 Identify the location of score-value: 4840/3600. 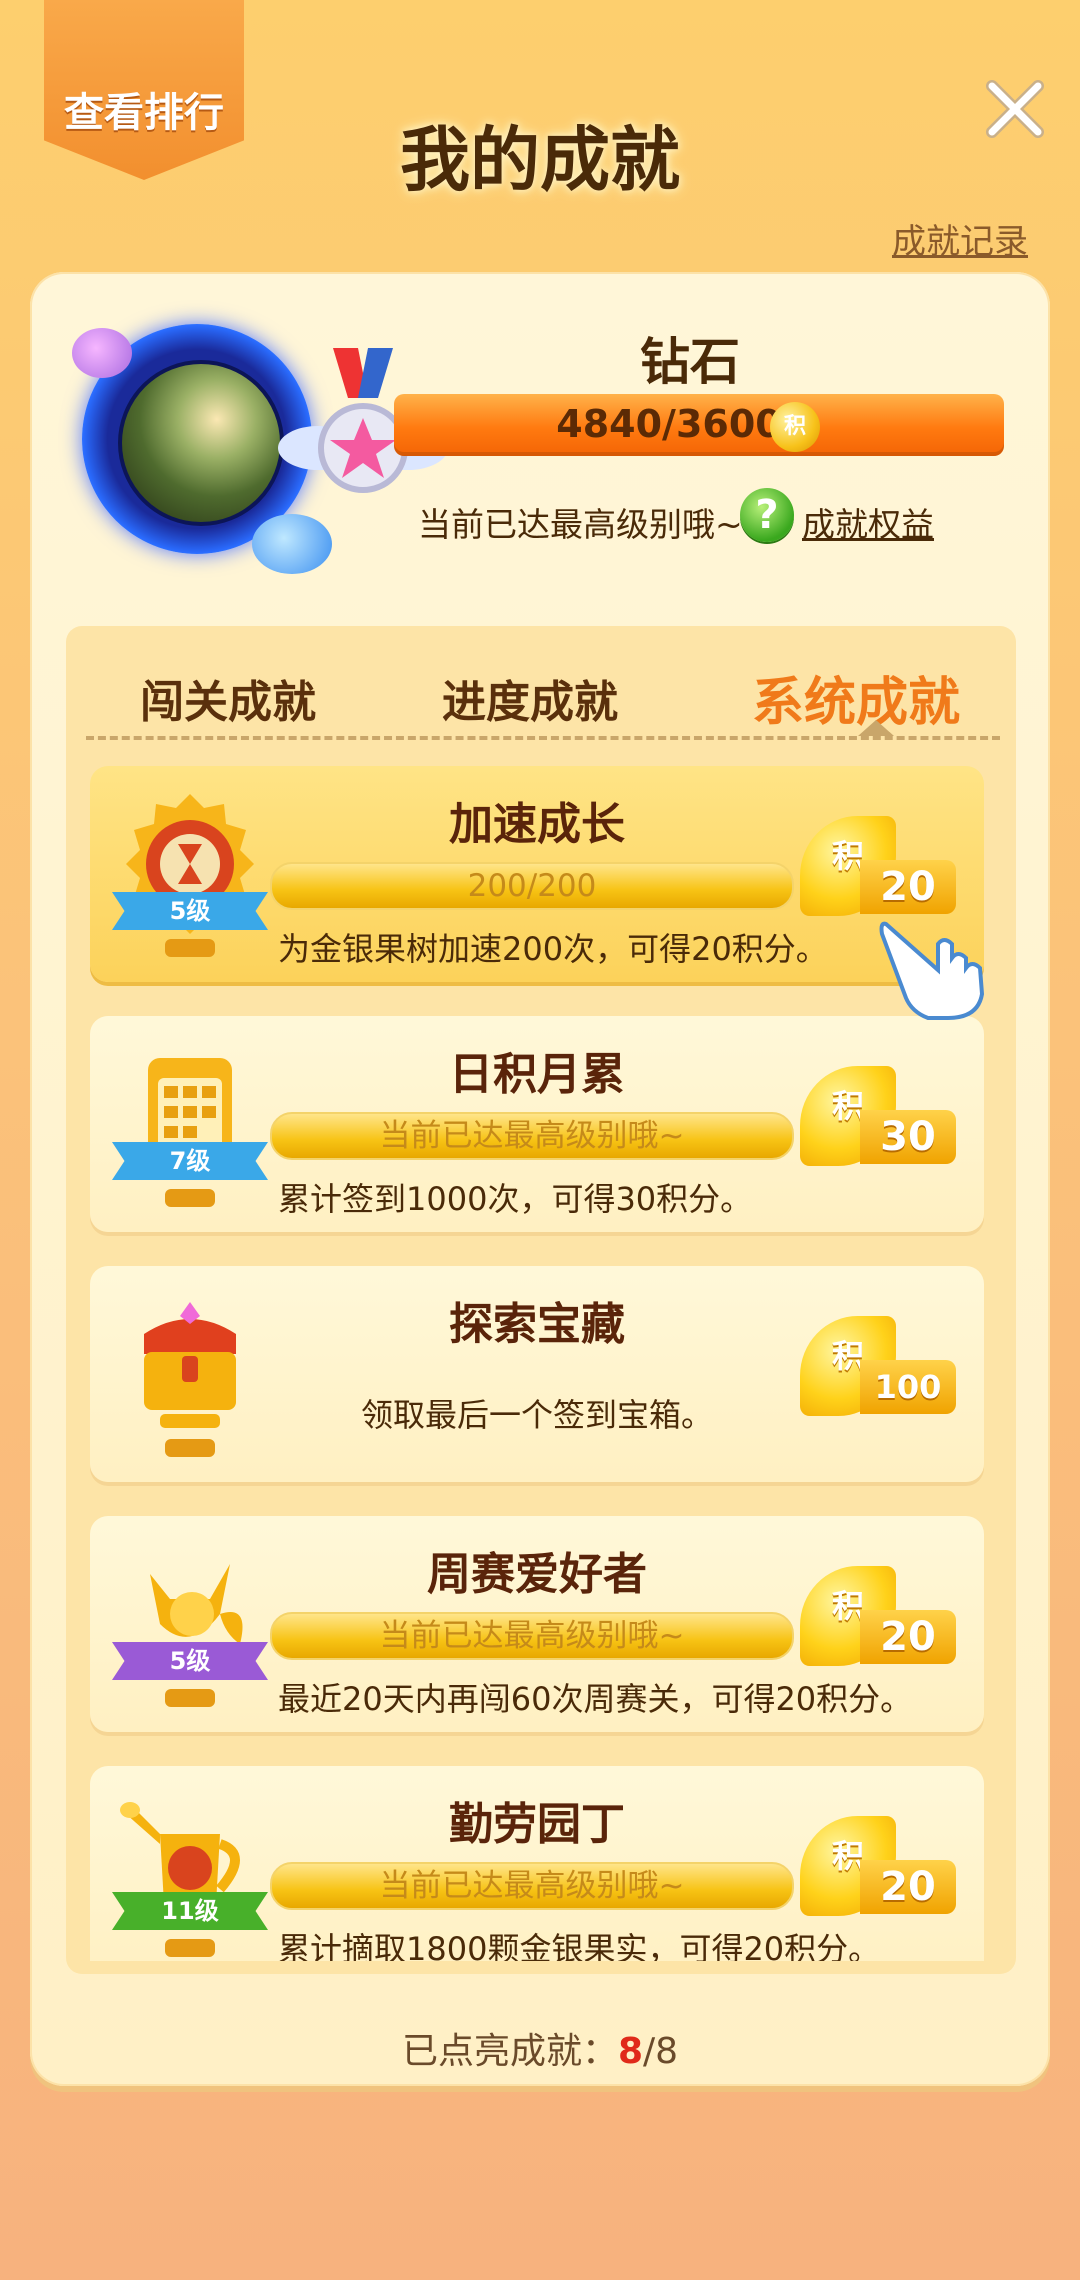
(669, 424).